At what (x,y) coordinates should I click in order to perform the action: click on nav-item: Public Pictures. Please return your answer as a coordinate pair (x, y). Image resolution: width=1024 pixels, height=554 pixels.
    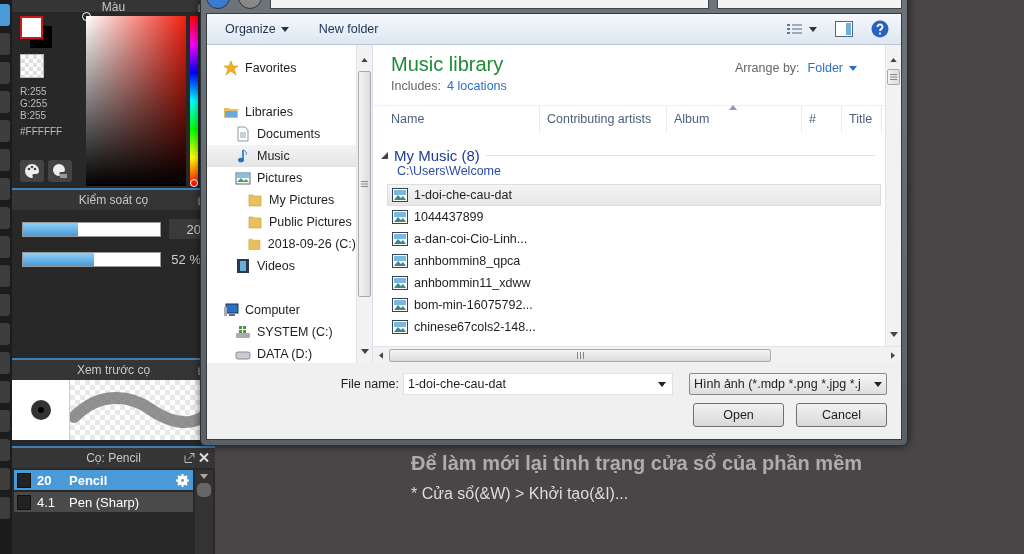
    Looking at the image, I should click on (281, 222).